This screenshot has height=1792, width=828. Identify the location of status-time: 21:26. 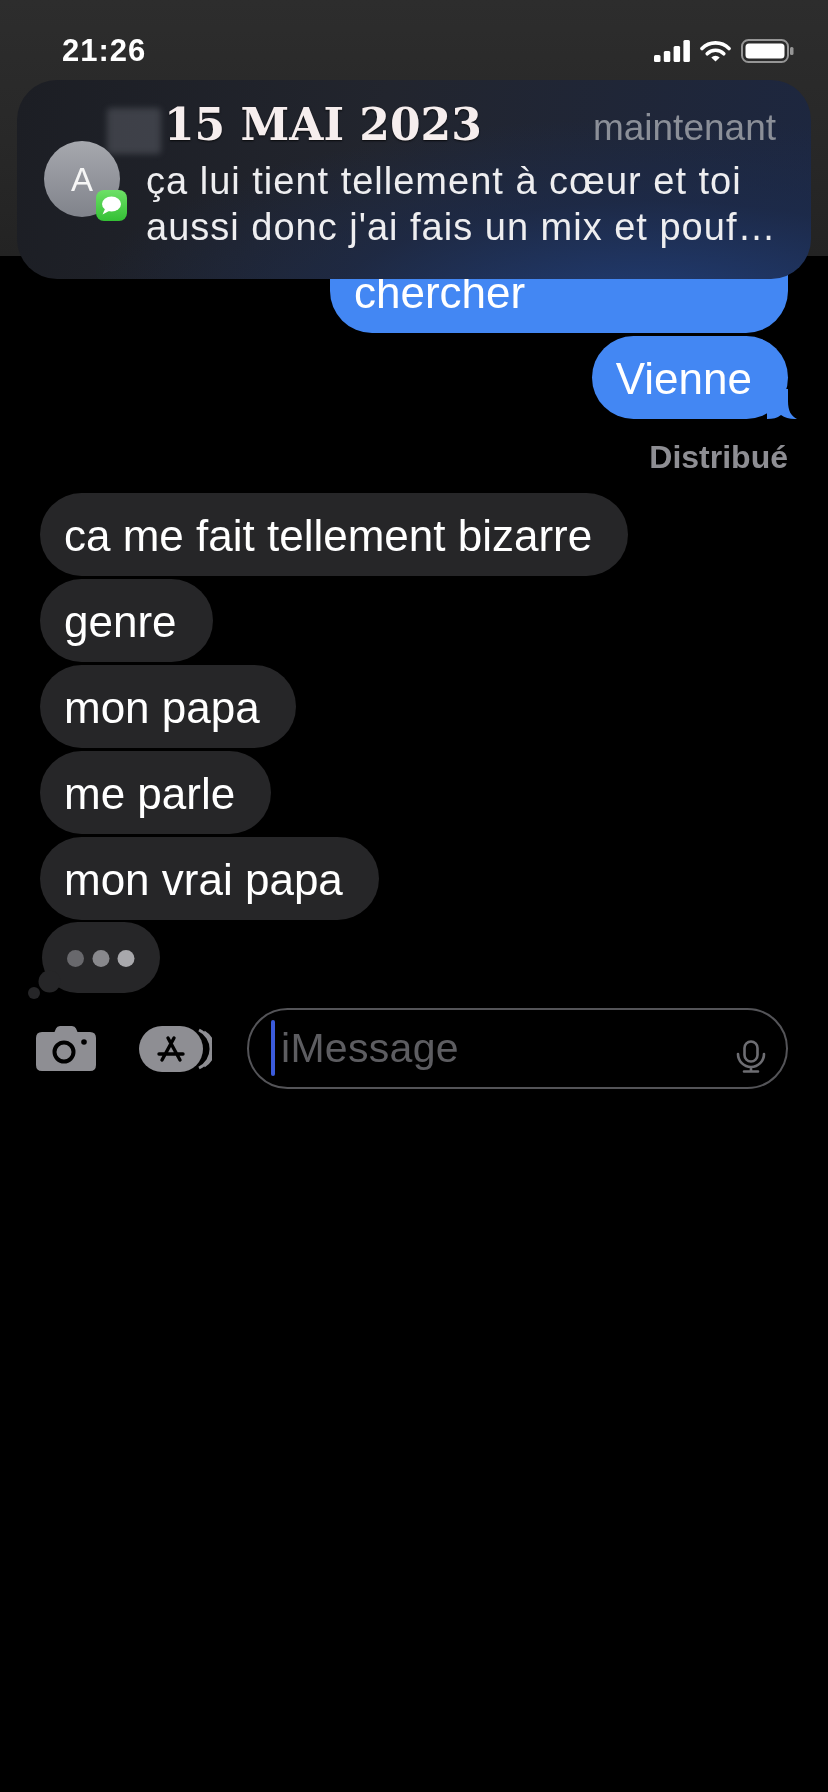
(104, 51).